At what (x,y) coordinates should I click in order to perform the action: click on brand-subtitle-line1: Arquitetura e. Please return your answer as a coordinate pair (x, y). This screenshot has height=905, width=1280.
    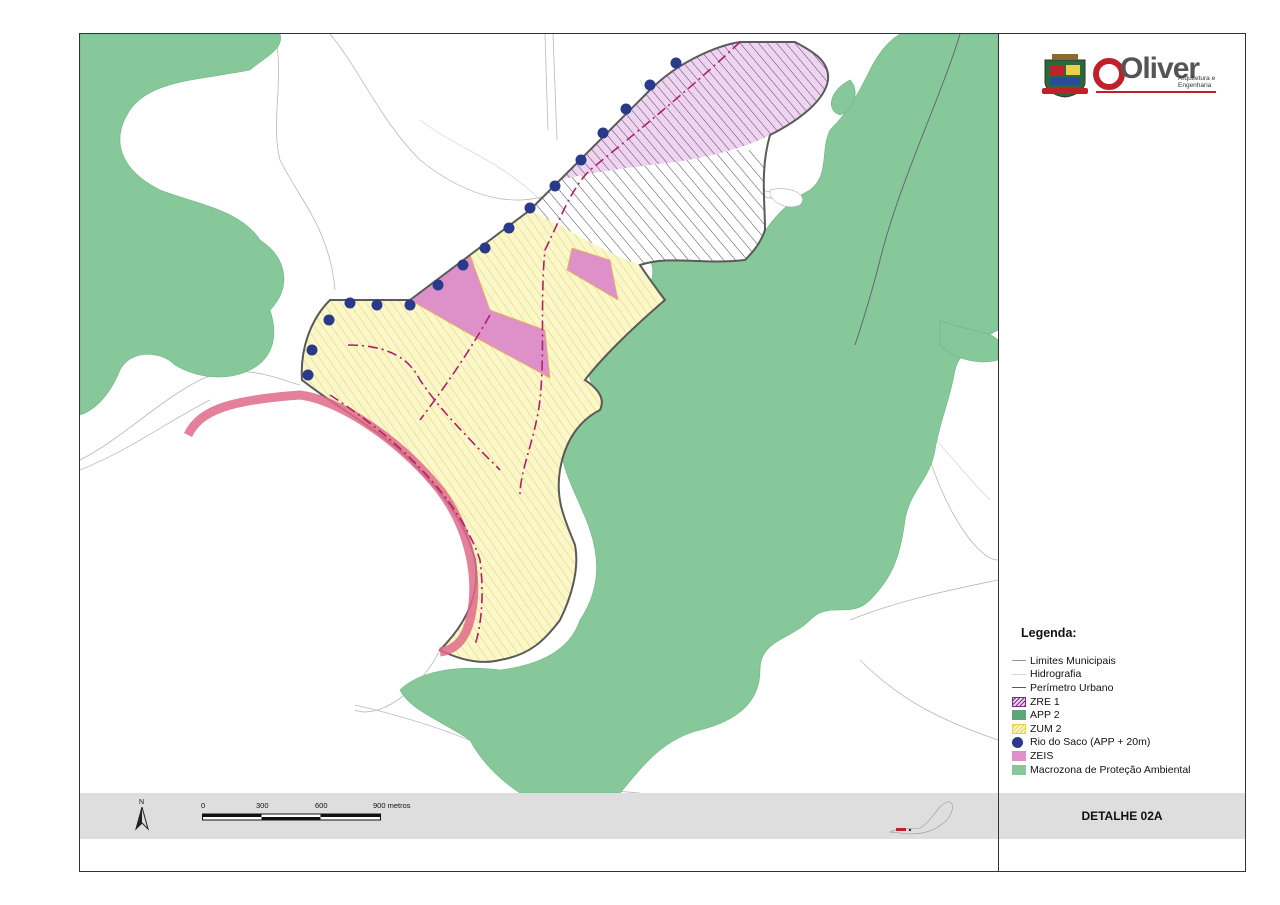
    Looking at the image, I should click on (1197, 78).